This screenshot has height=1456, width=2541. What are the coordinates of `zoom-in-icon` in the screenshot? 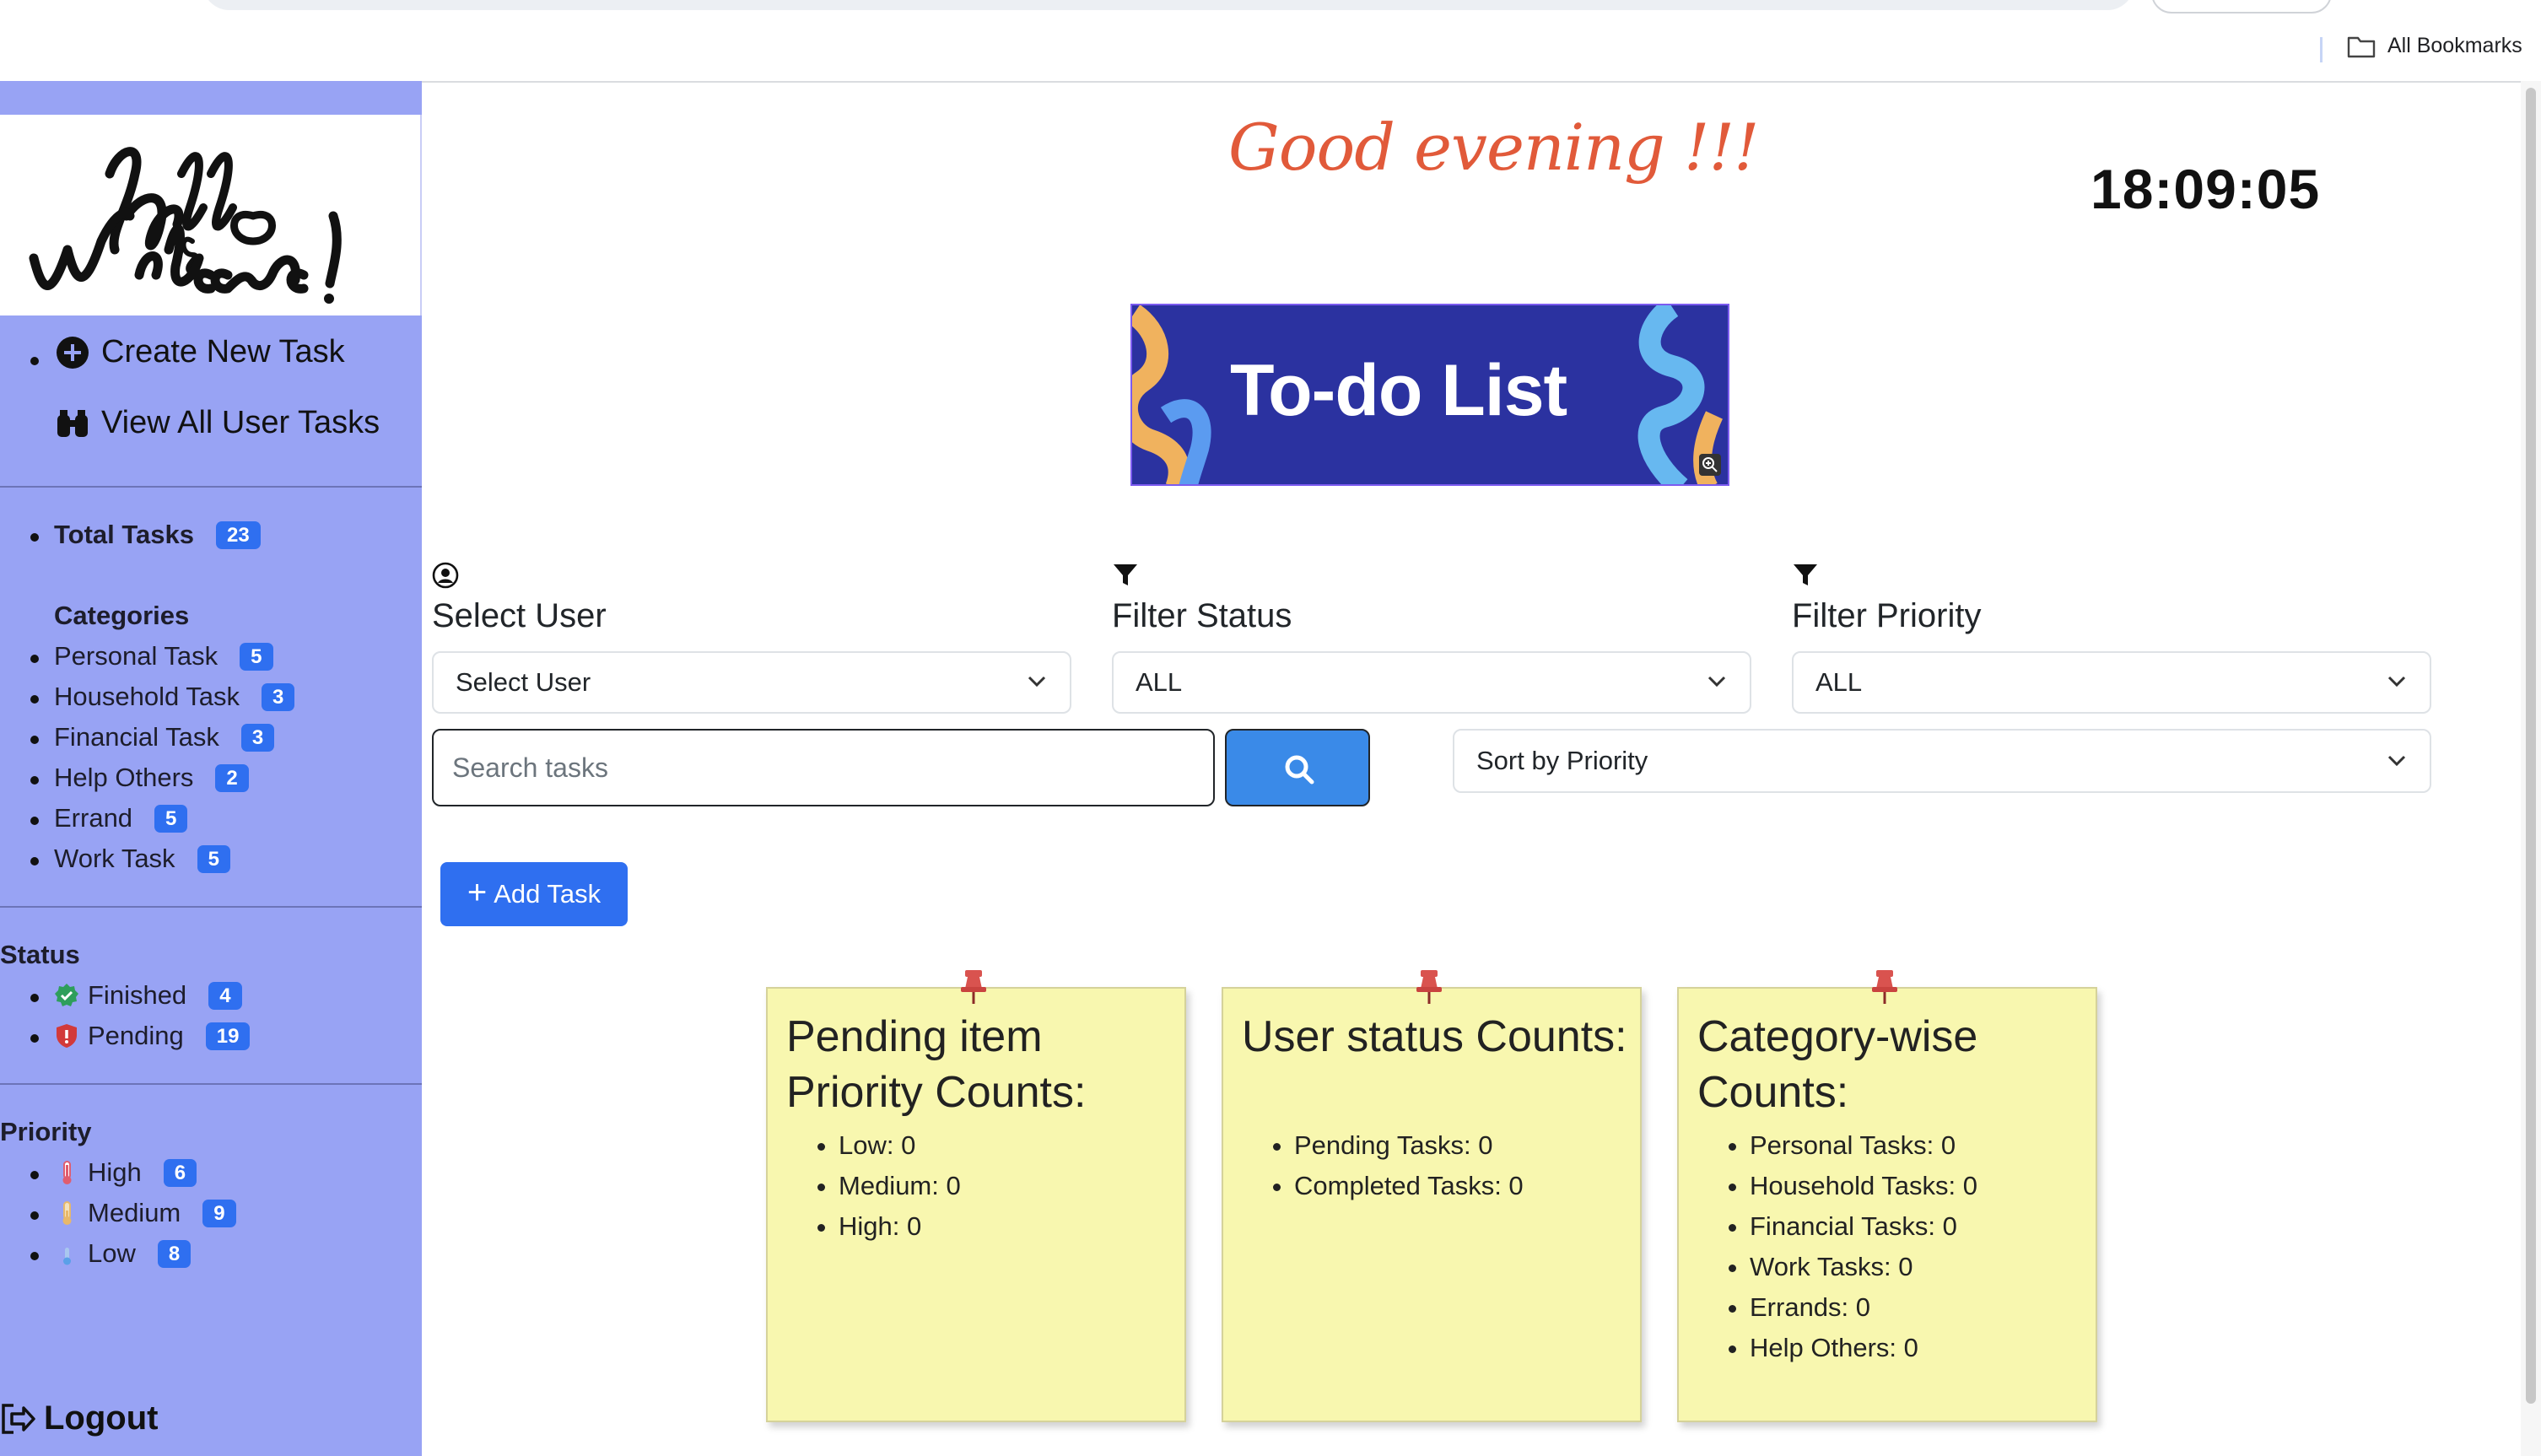 It's located at (1710, 465).